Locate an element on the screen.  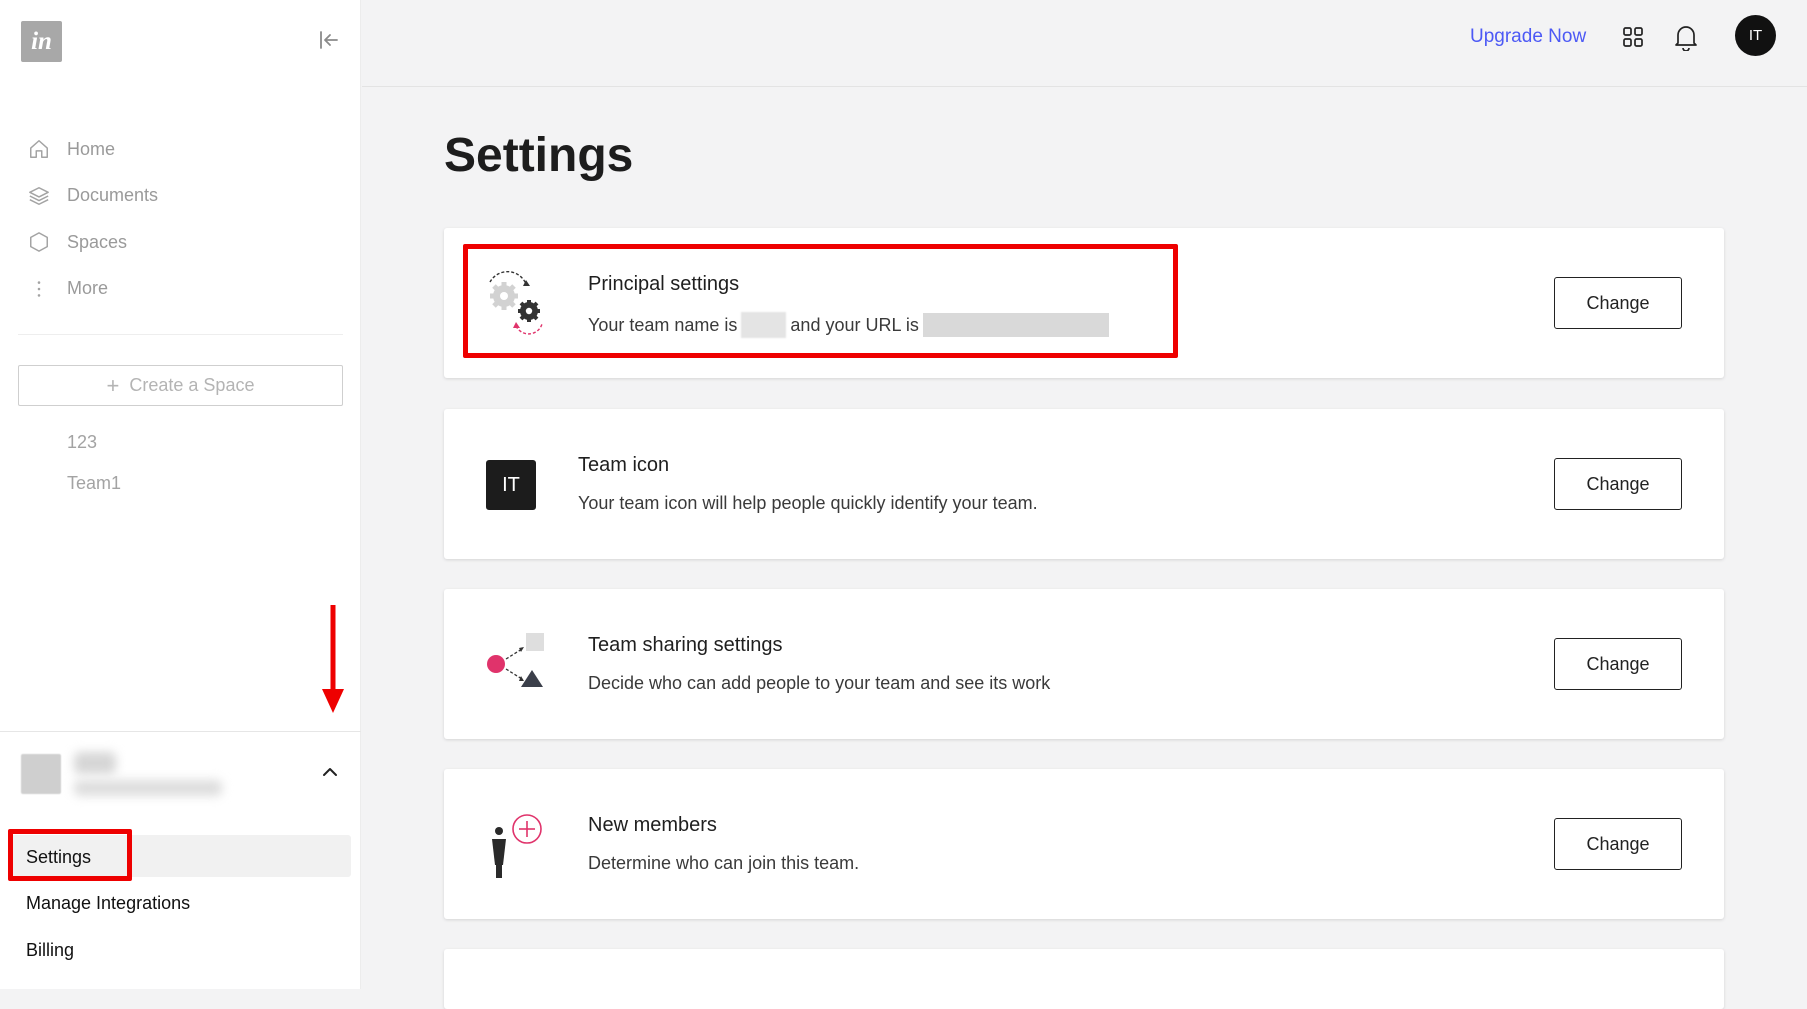
plus-icon: + is located at coordinates (113, 385).